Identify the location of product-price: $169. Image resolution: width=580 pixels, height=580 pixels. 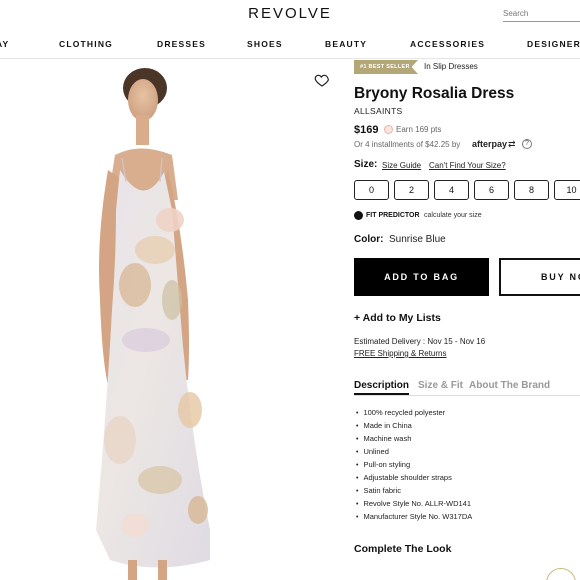
(366, 130).